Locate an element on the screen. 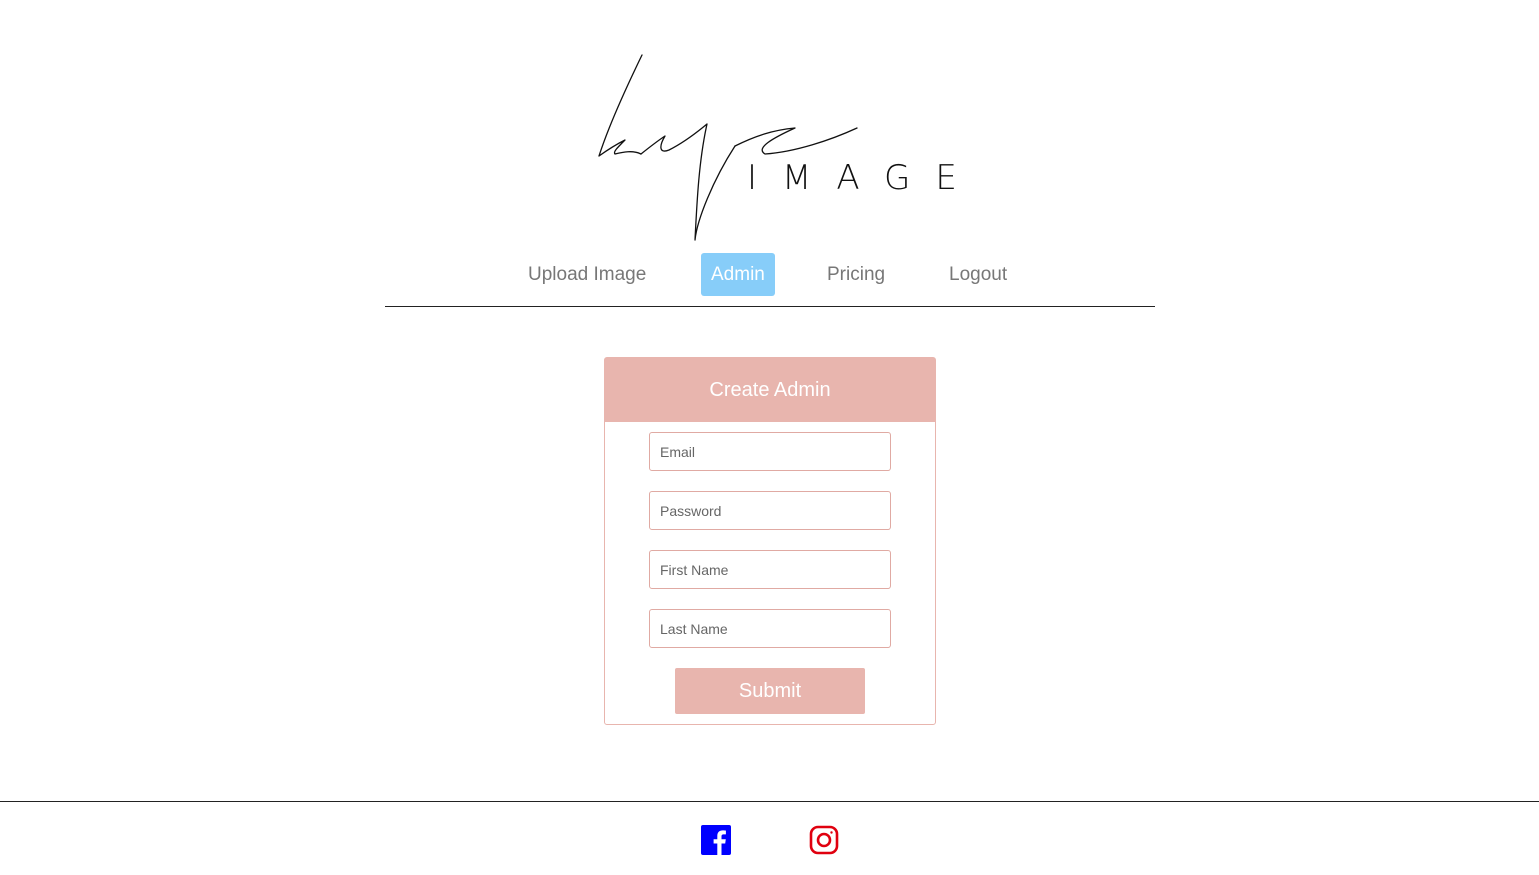 The height and width of the screenshot is (875, 1539). password-input is located at coordinates (770, 510).